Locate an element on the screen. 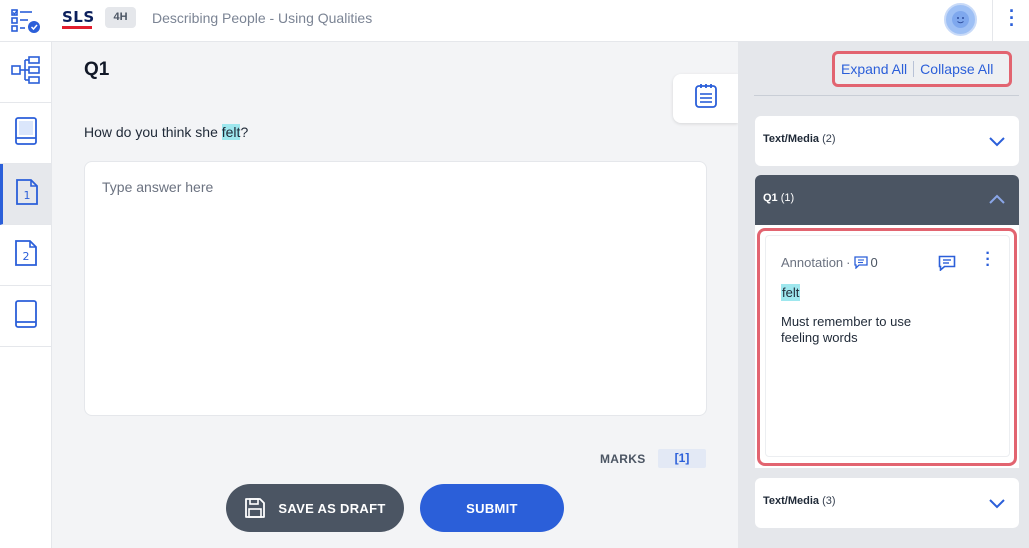 This screenshot has height=548, width=1029. svg-text: 2 is located at coordinates (25, 256).